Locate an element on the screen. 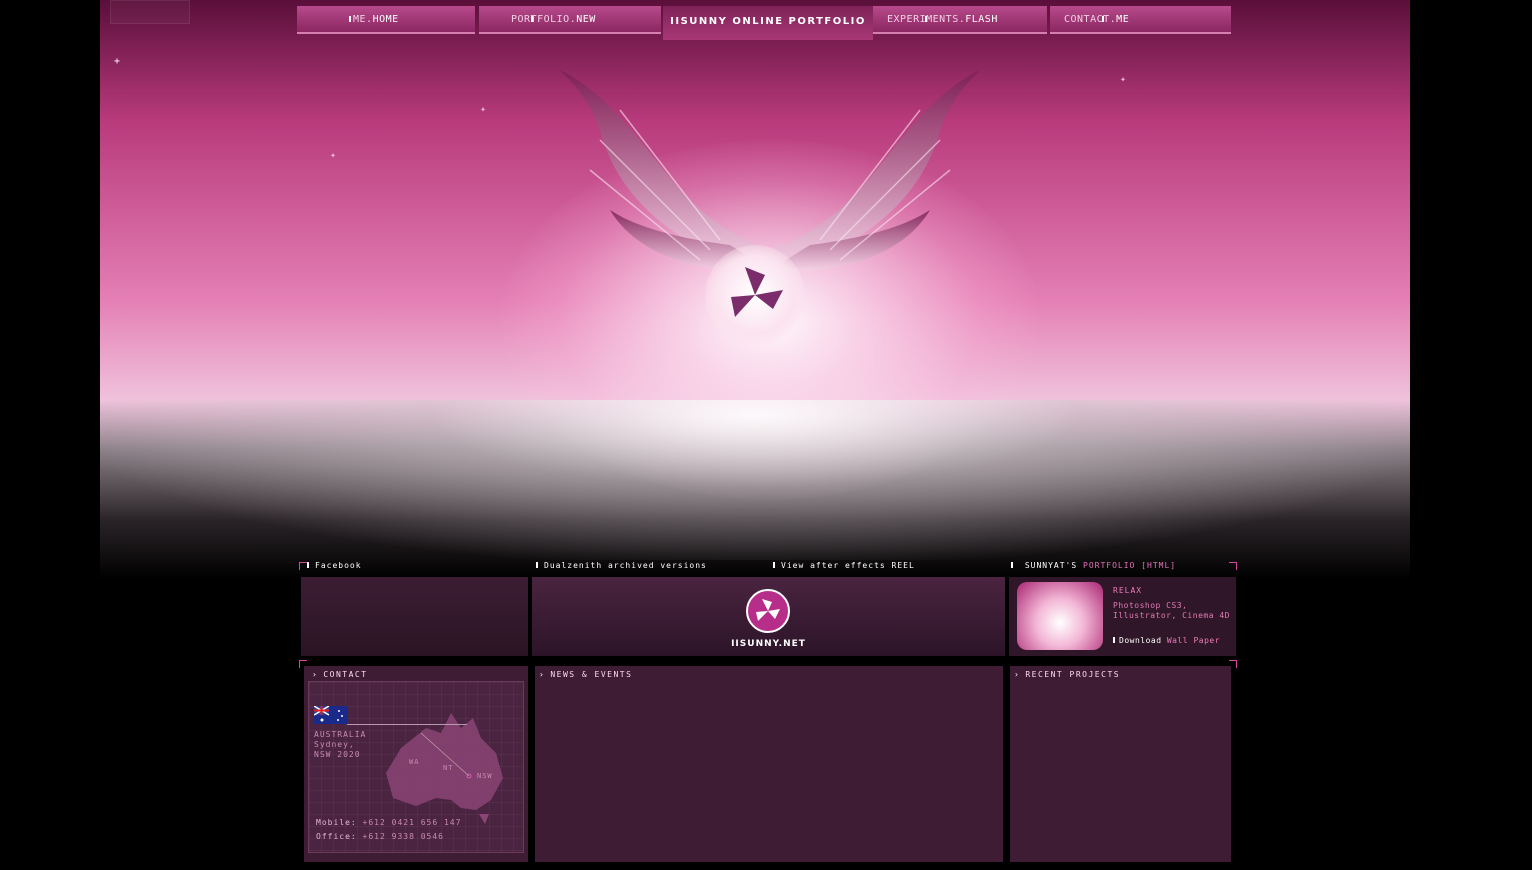  contact-address: AUSTRALIA Sydney, NSW 2020 is located at coordinates (340, 745).